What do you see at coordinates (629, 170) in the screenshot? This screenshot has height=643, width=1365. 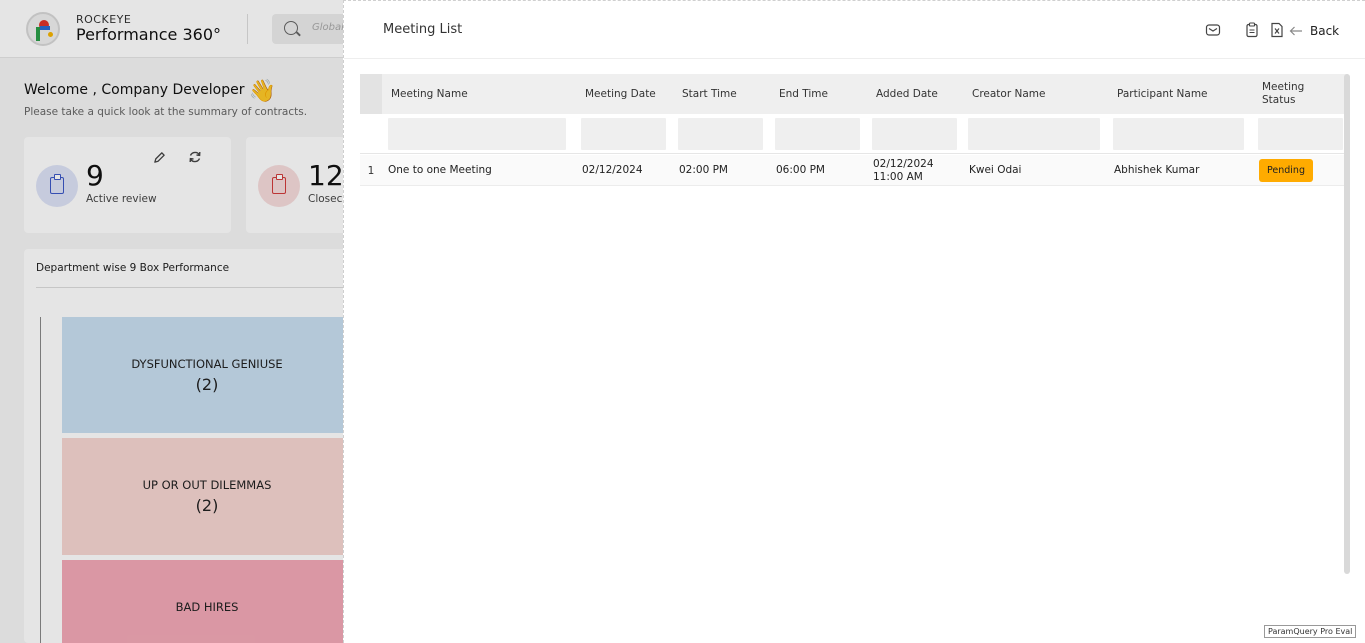 I see `cell-meeting-date: 02/12/2024` at bounding box center [629, 170].